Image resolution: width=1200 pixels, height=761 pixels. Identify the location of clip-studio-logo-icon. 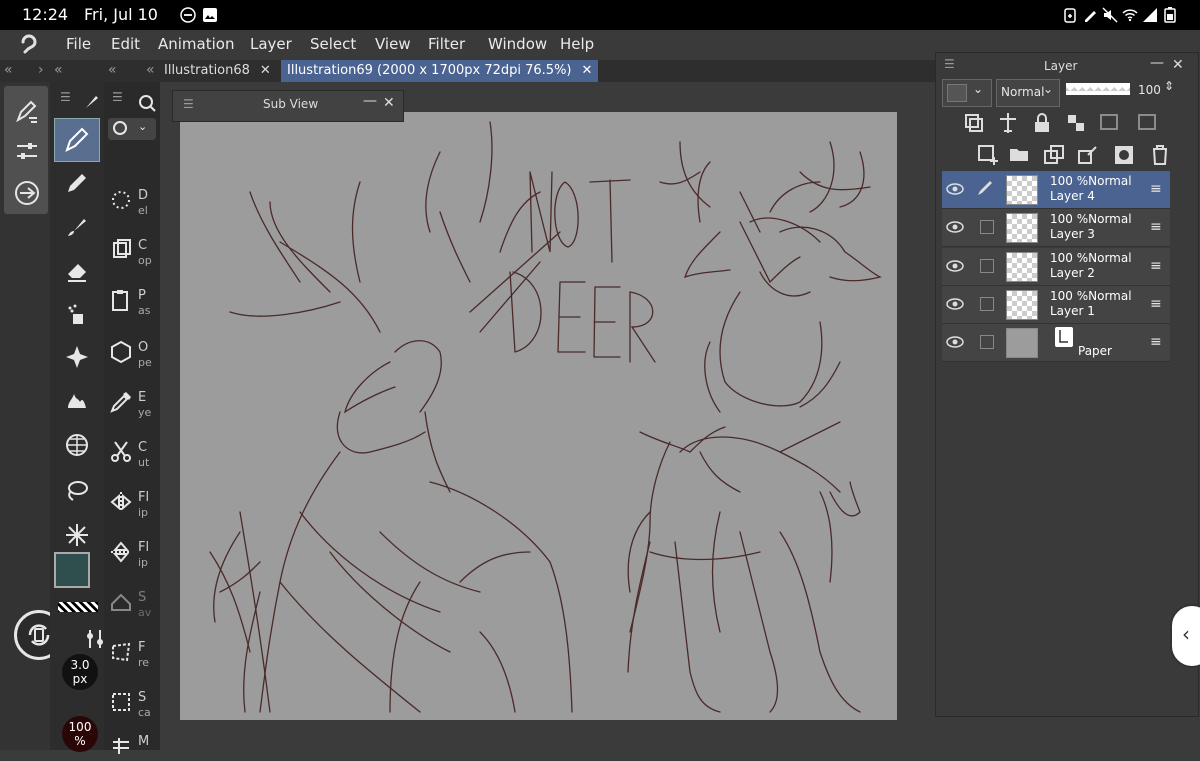
(29, 45).